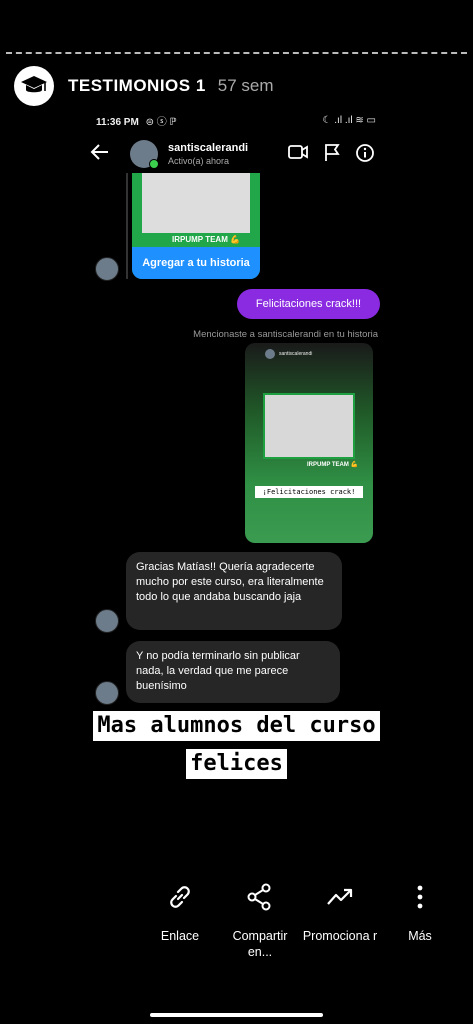  I want to click on sent-message-bubble: Felicitaciones crack!!!, so click(308, 304).